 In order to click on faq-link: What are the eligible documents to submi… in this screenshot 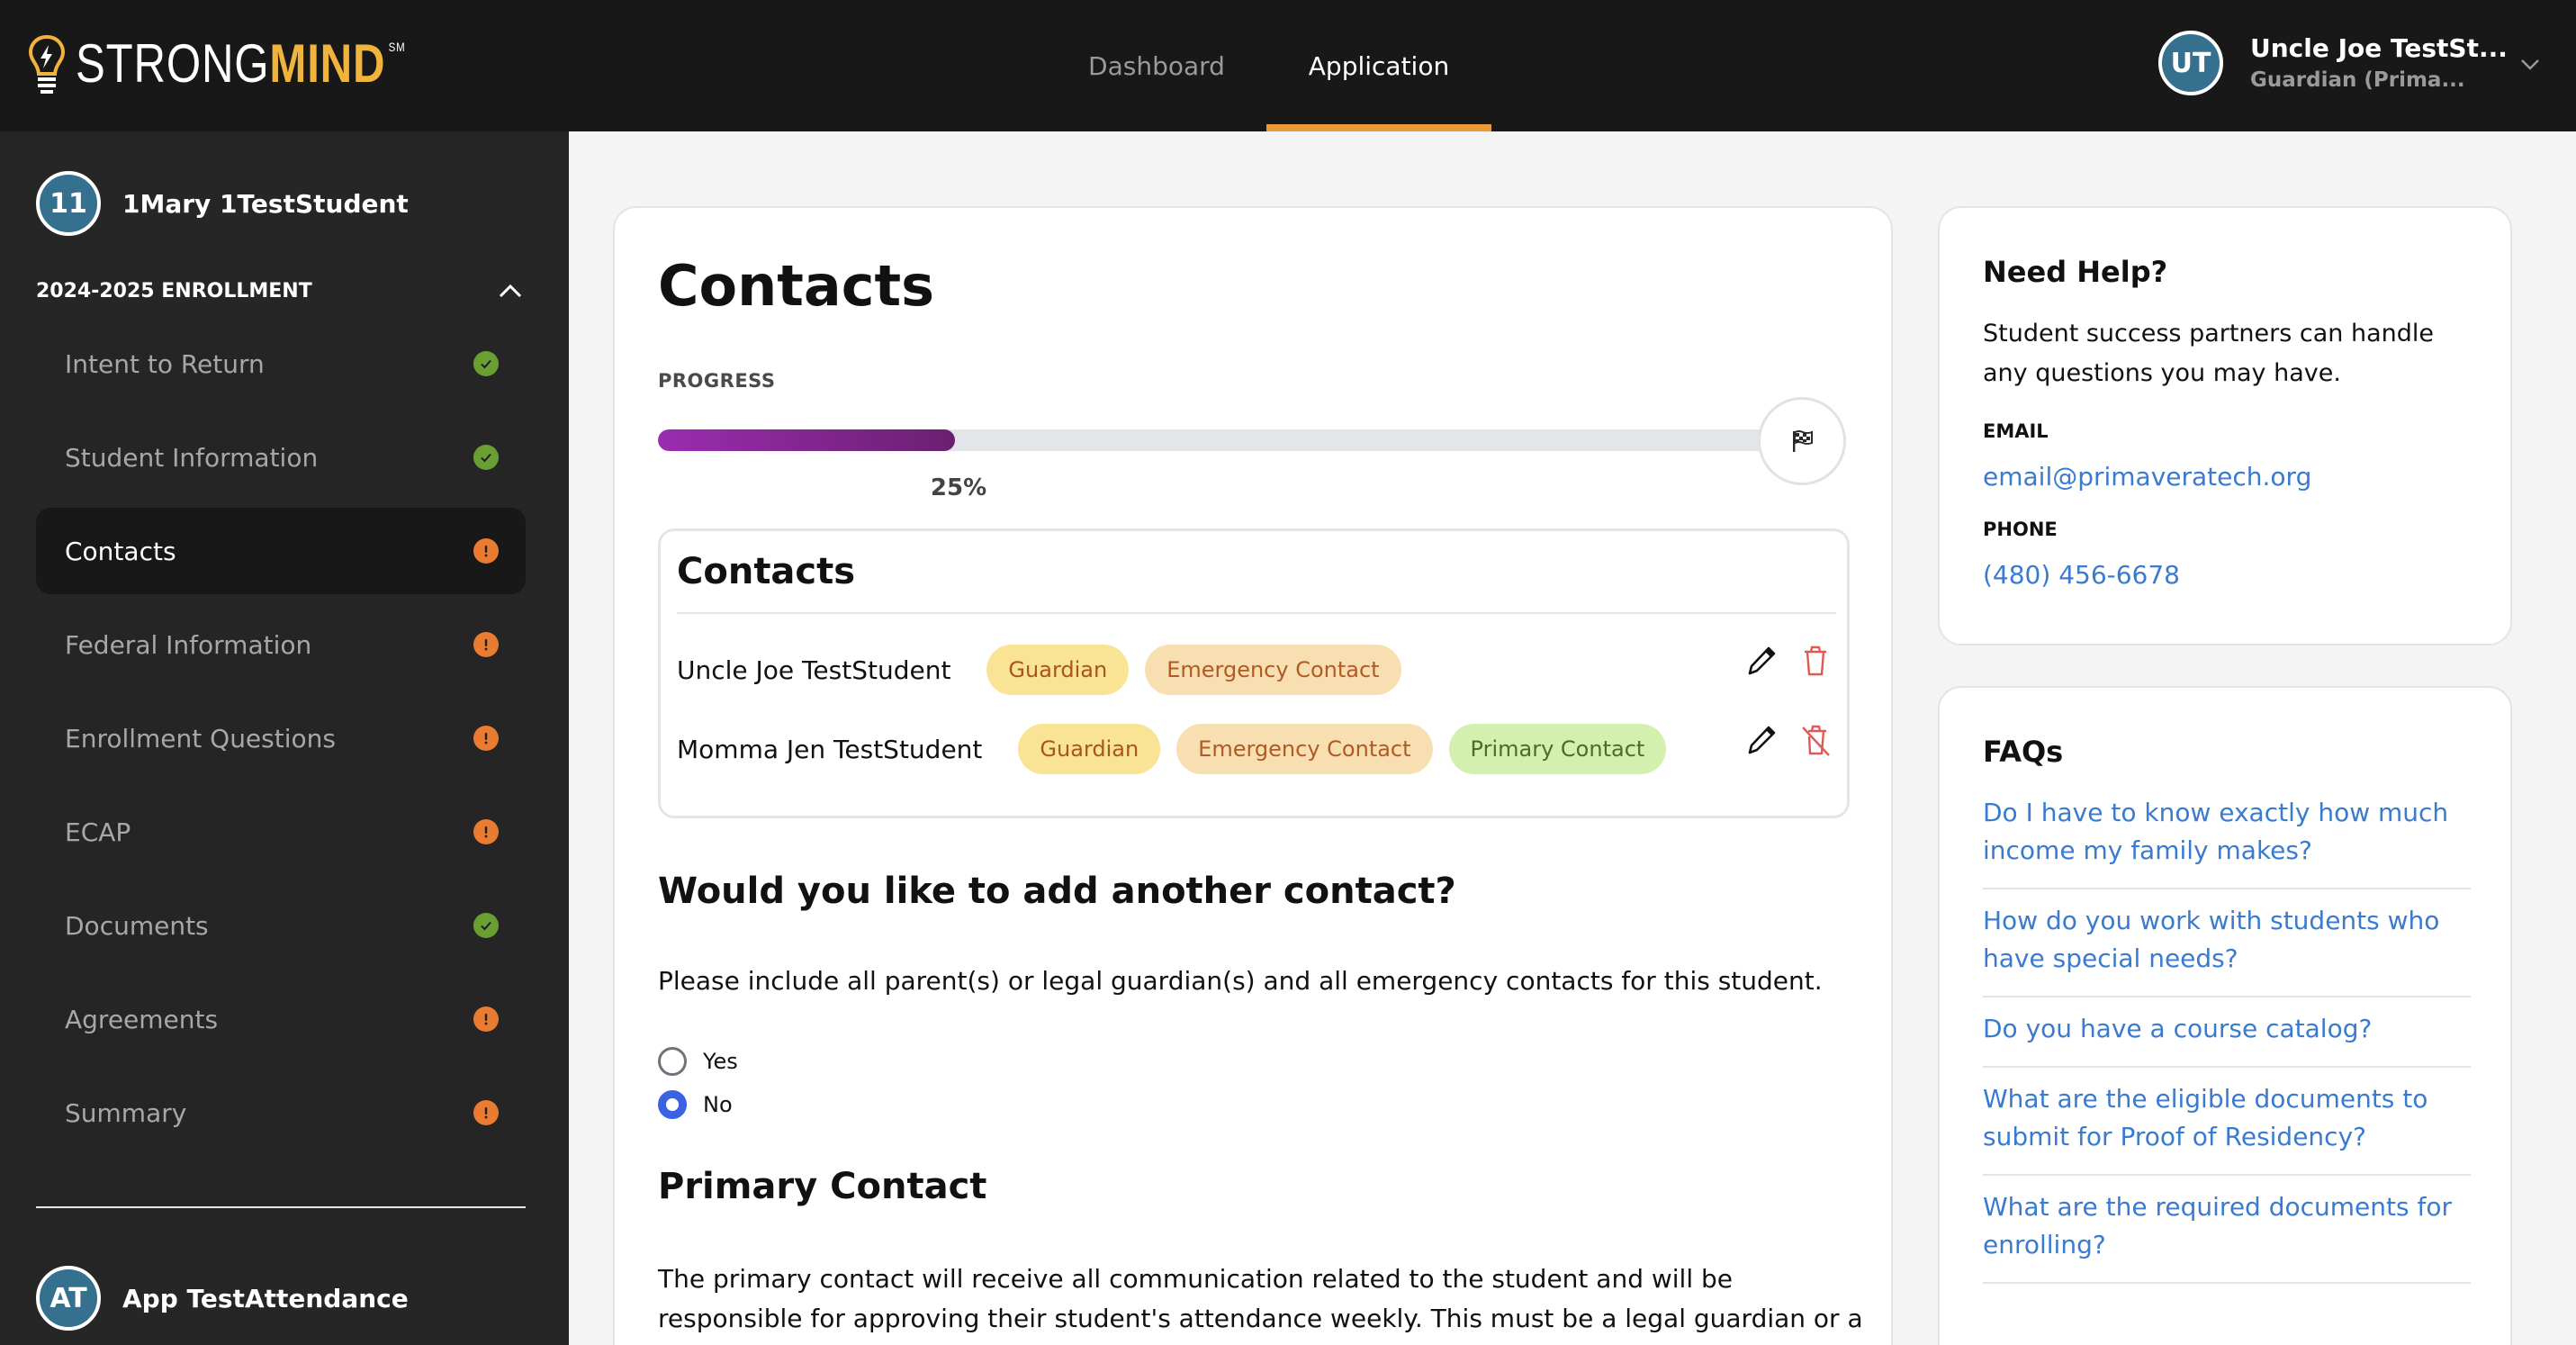, I will do `click(2227, 1122)`.